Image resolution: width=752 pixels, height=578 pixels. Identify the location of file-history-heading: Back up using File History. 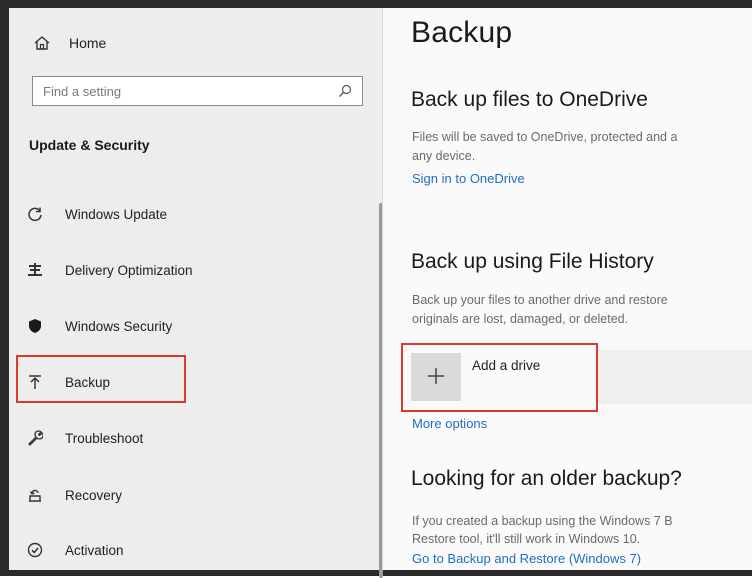
(532, 261).